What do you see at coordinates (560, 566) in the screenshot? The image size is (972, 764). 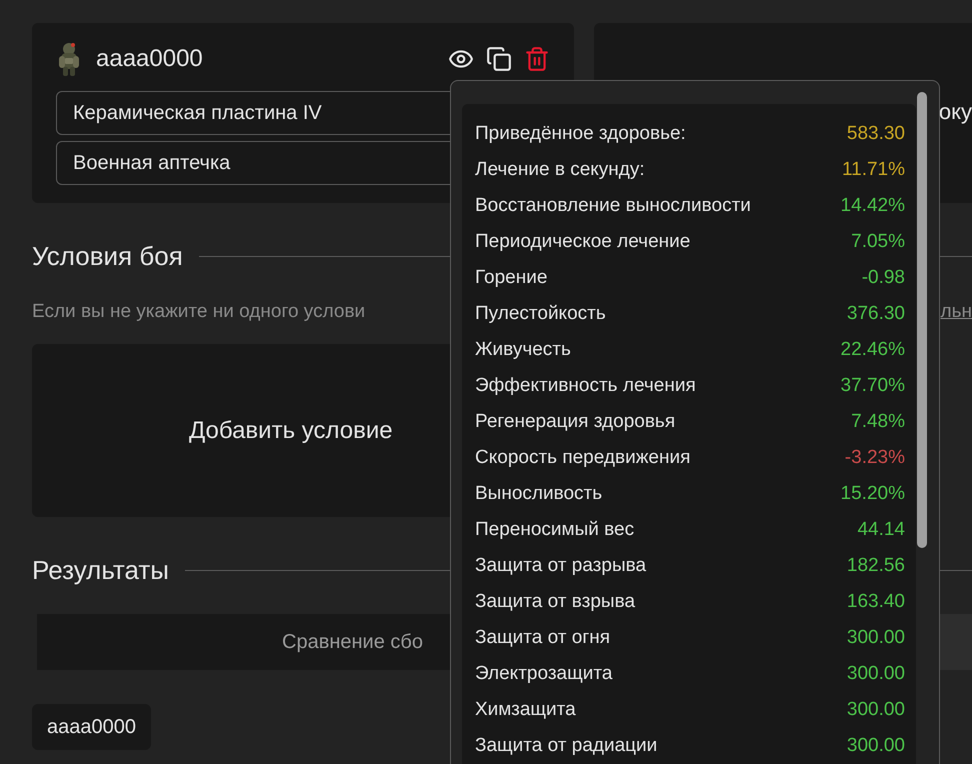 I see `stat-label: Защита от разрыва` at bounding box center [560, 566].